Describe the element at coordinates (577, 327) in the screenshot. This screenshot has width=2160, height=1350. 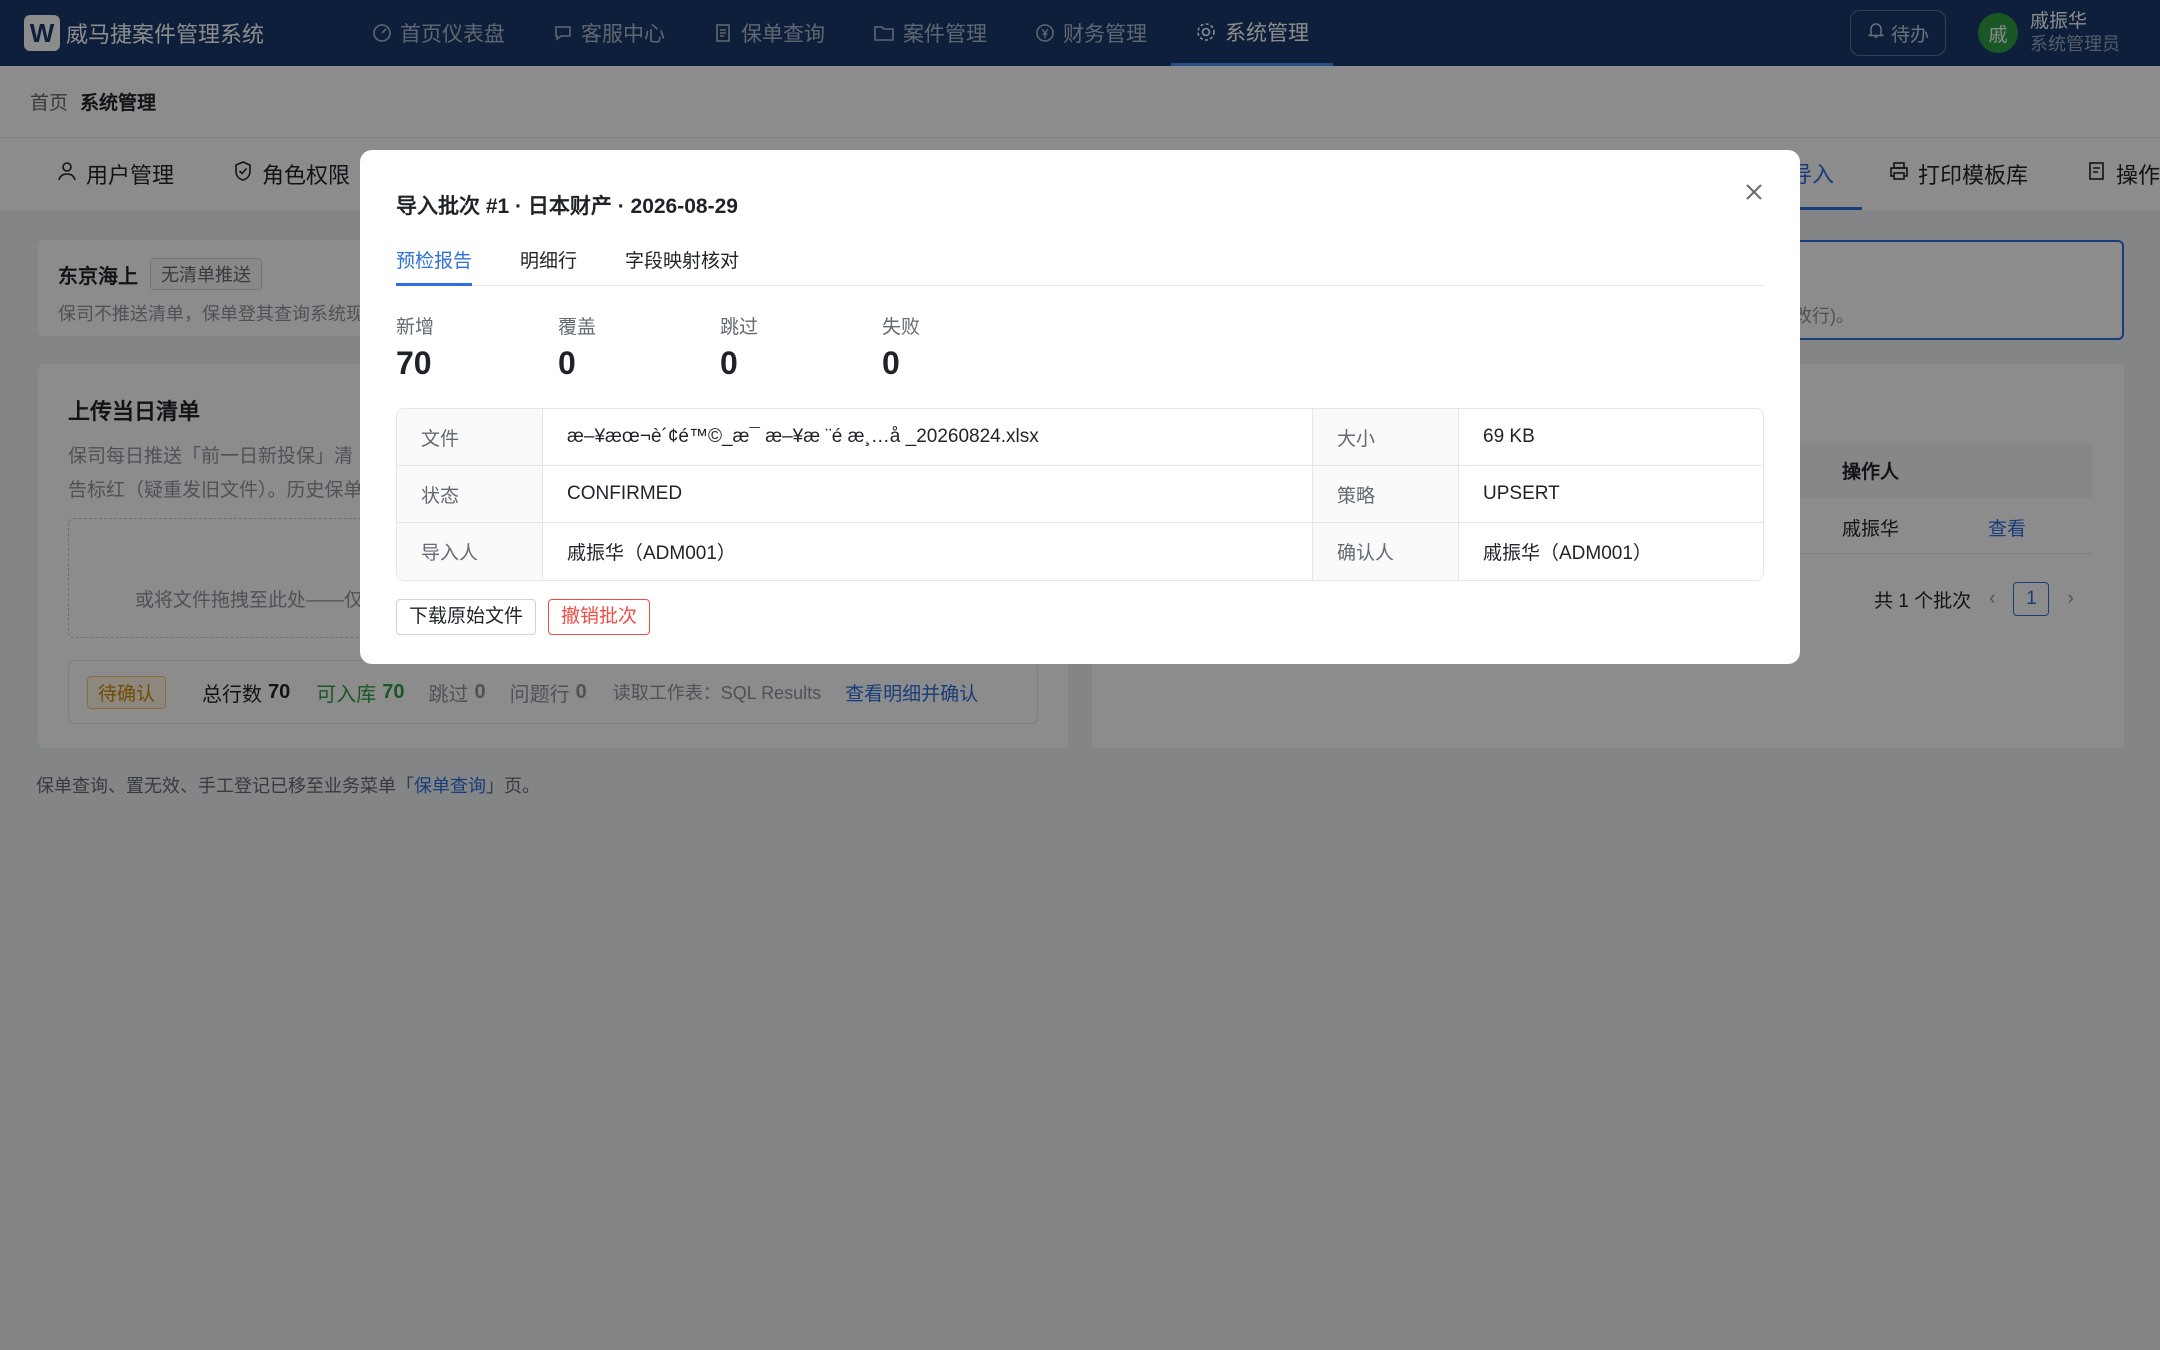
I see `stat-label: 覆盖` at that location.